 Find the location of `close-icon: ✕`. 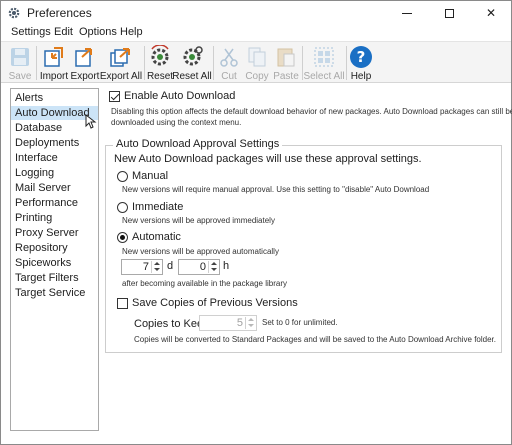

close-icon: ✕ is located at coordinates (491, 13).